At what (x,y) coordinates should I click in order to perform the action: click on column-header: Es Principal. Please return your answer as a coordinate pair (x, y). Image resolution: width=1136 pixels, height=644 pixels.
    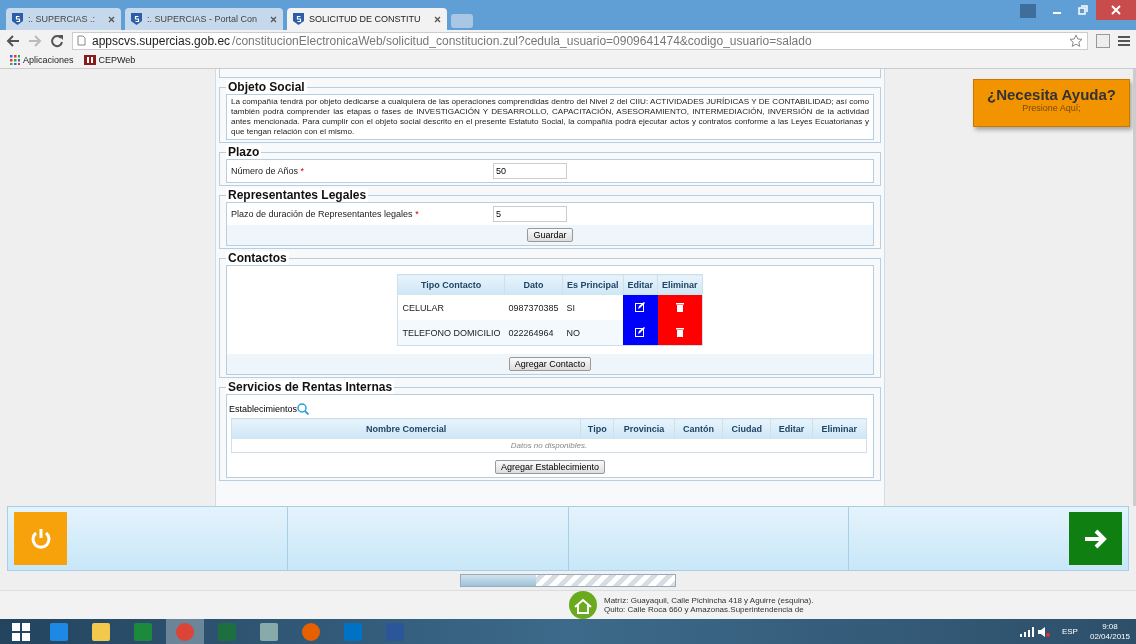
    Looking at the image, I should click on (593, 284).